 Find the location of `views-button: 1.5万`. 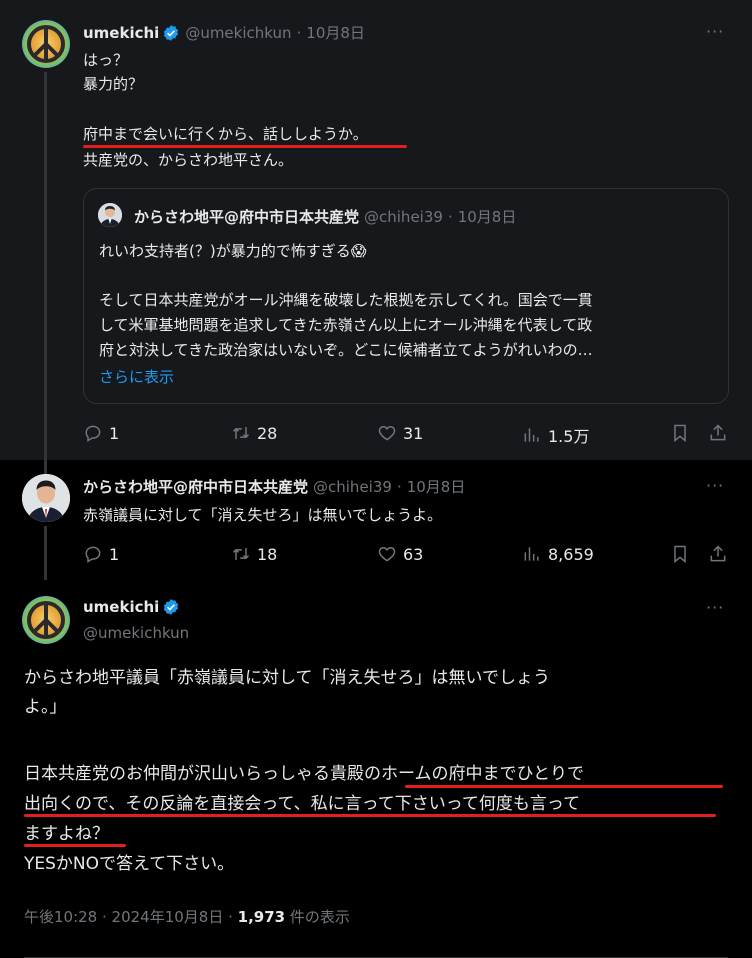

views-button: 1.5万 is located at coordinates (555, 435).